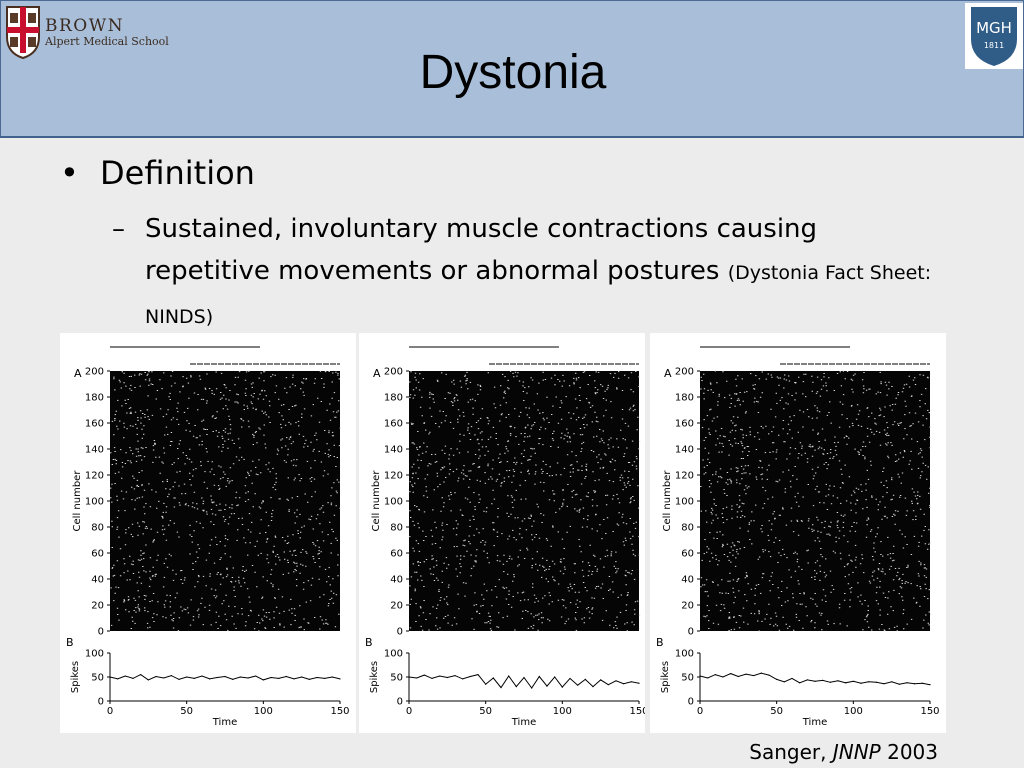  Describe the element at coordinates (177, 173) in the screenshot. I see `bullet-definition-text: Definition` at that location.